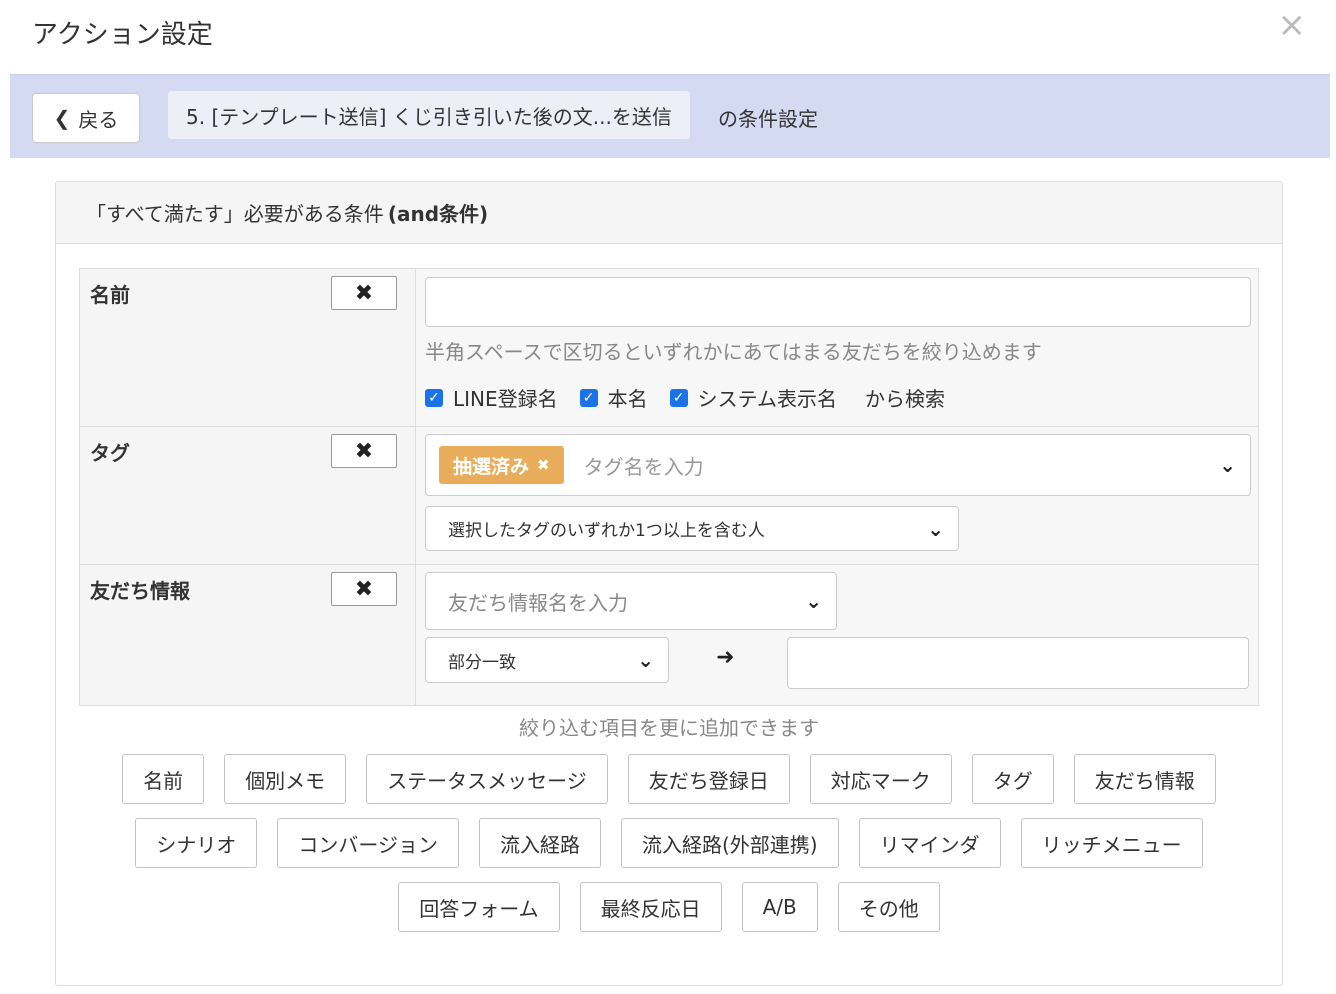 The height and width of the screenshot is (994, 1336). I want to click on checkbox-system-name: ✓, so click(678, 397).